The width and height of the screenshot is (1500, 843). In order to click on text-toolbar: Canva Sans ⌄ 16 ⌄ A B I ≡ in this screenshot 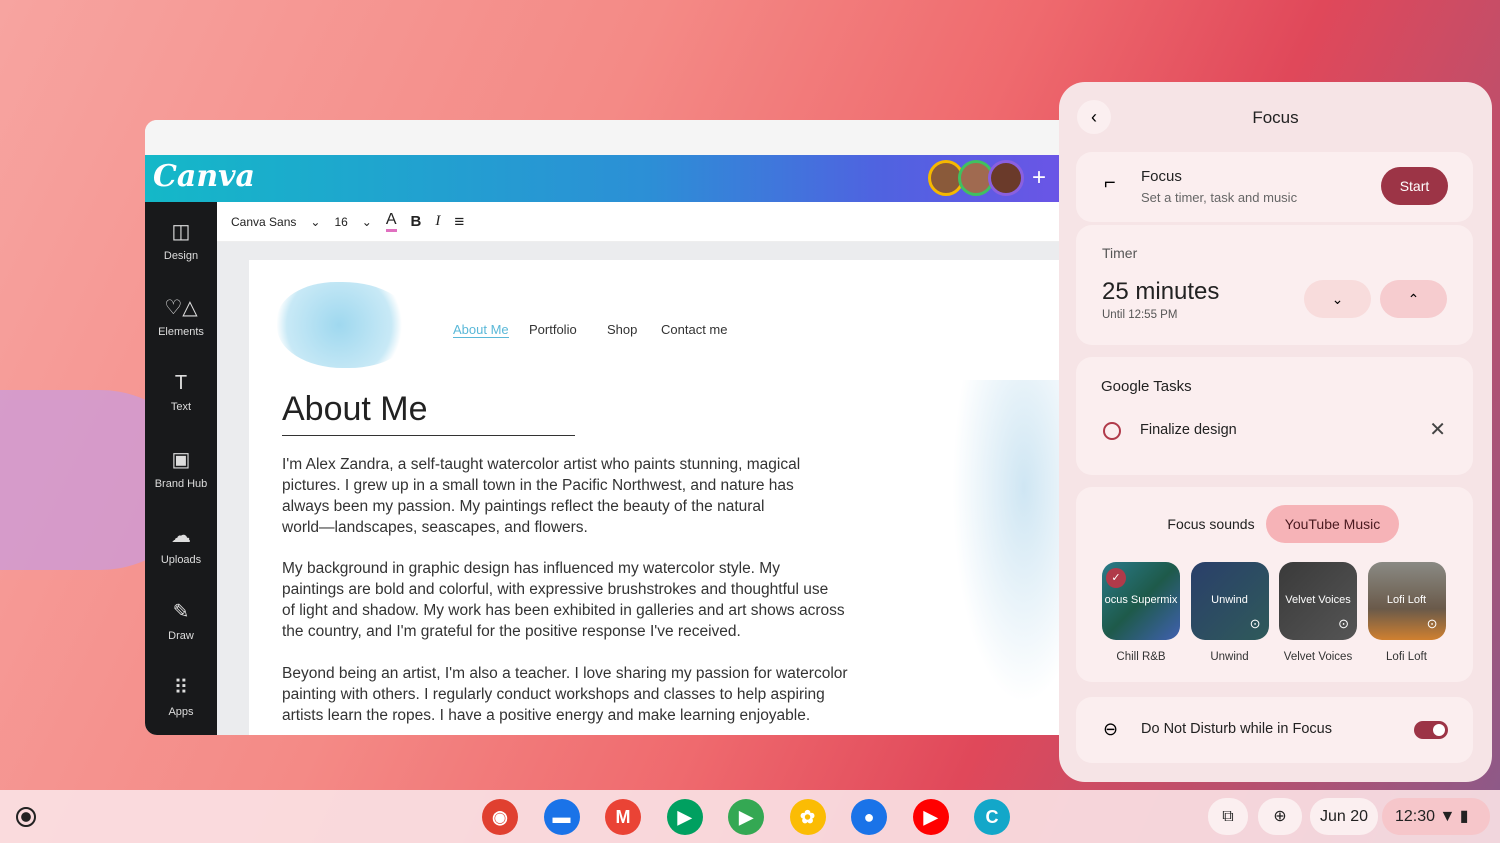, I will do `click(638, 222)`.